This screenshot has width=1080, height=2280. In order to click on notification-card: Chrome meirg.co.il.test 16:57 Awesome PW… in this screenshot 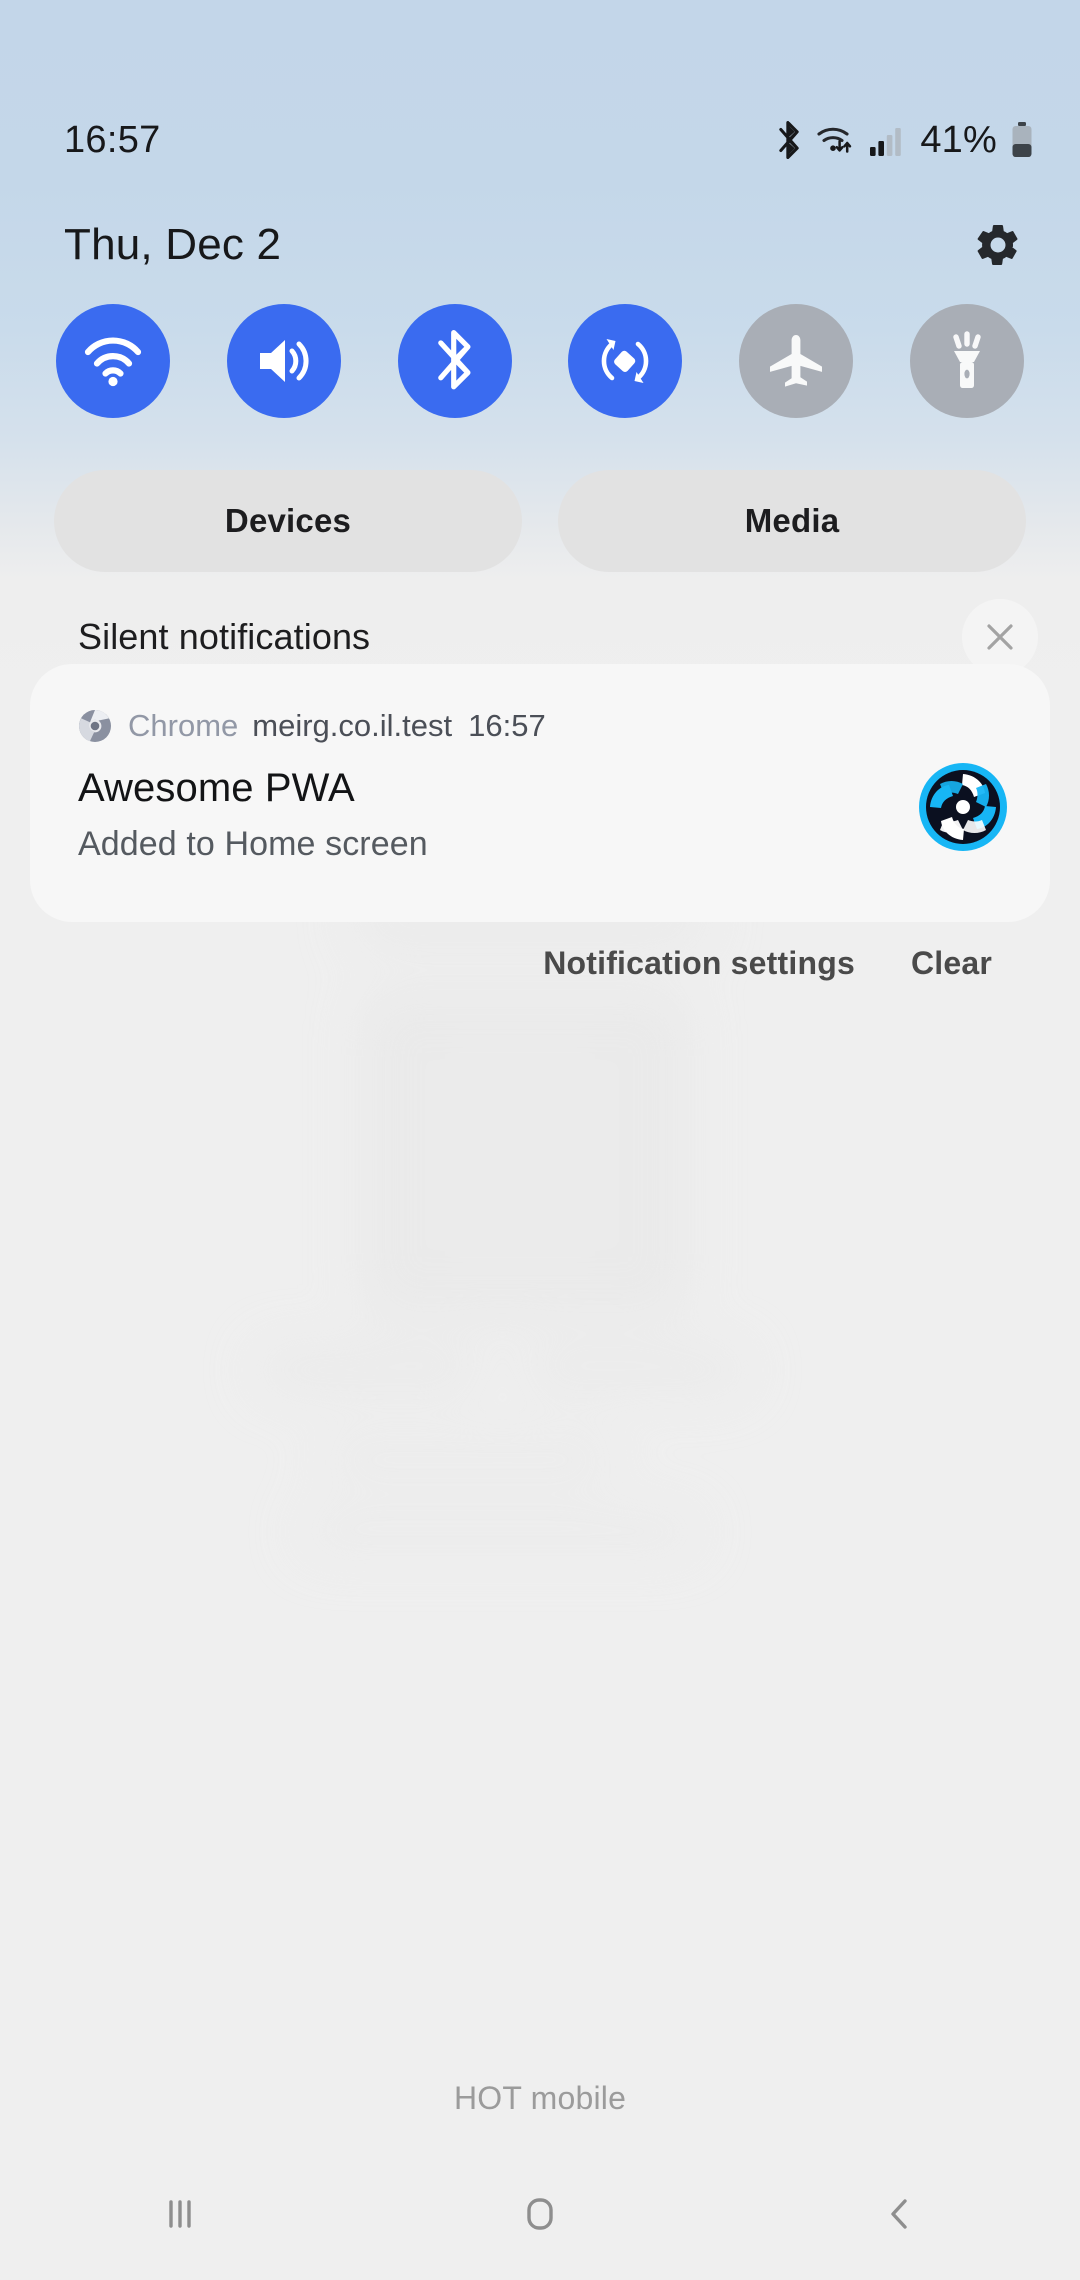, I will do `click(540, 793)`.